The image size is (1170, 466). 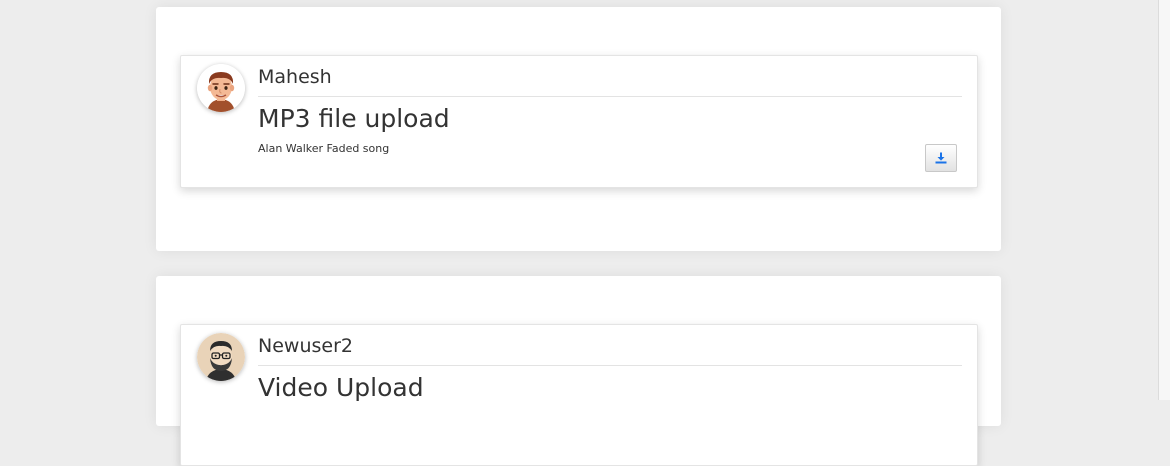 What do you see at coordinates (324, 148) in the screenshot?
I see `post-description: Alan Walker Faded song` at bounding box center [324, 148].